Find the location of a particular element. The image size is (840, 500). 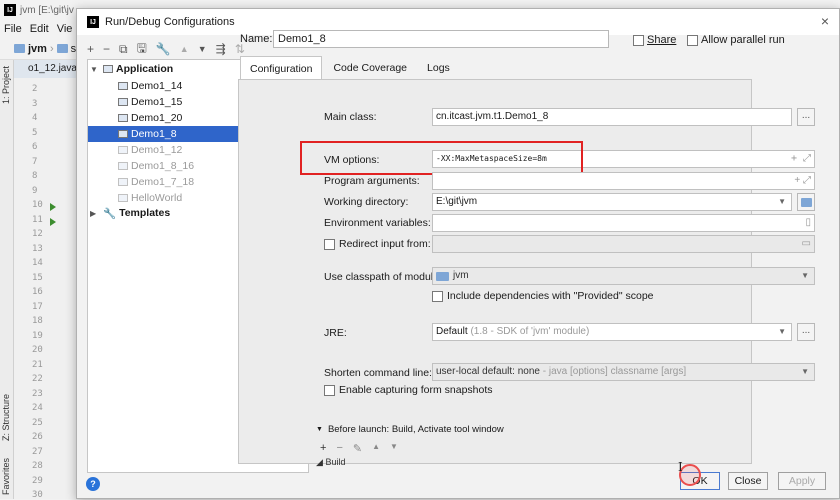

menu-file: File is located at coordinates (13, 29).